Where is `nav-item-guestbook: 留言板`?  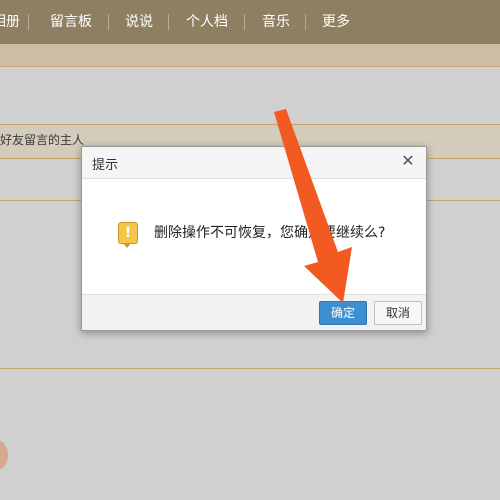
nav-item-guestbook: 留言板 is located at coordinates (71, 22).